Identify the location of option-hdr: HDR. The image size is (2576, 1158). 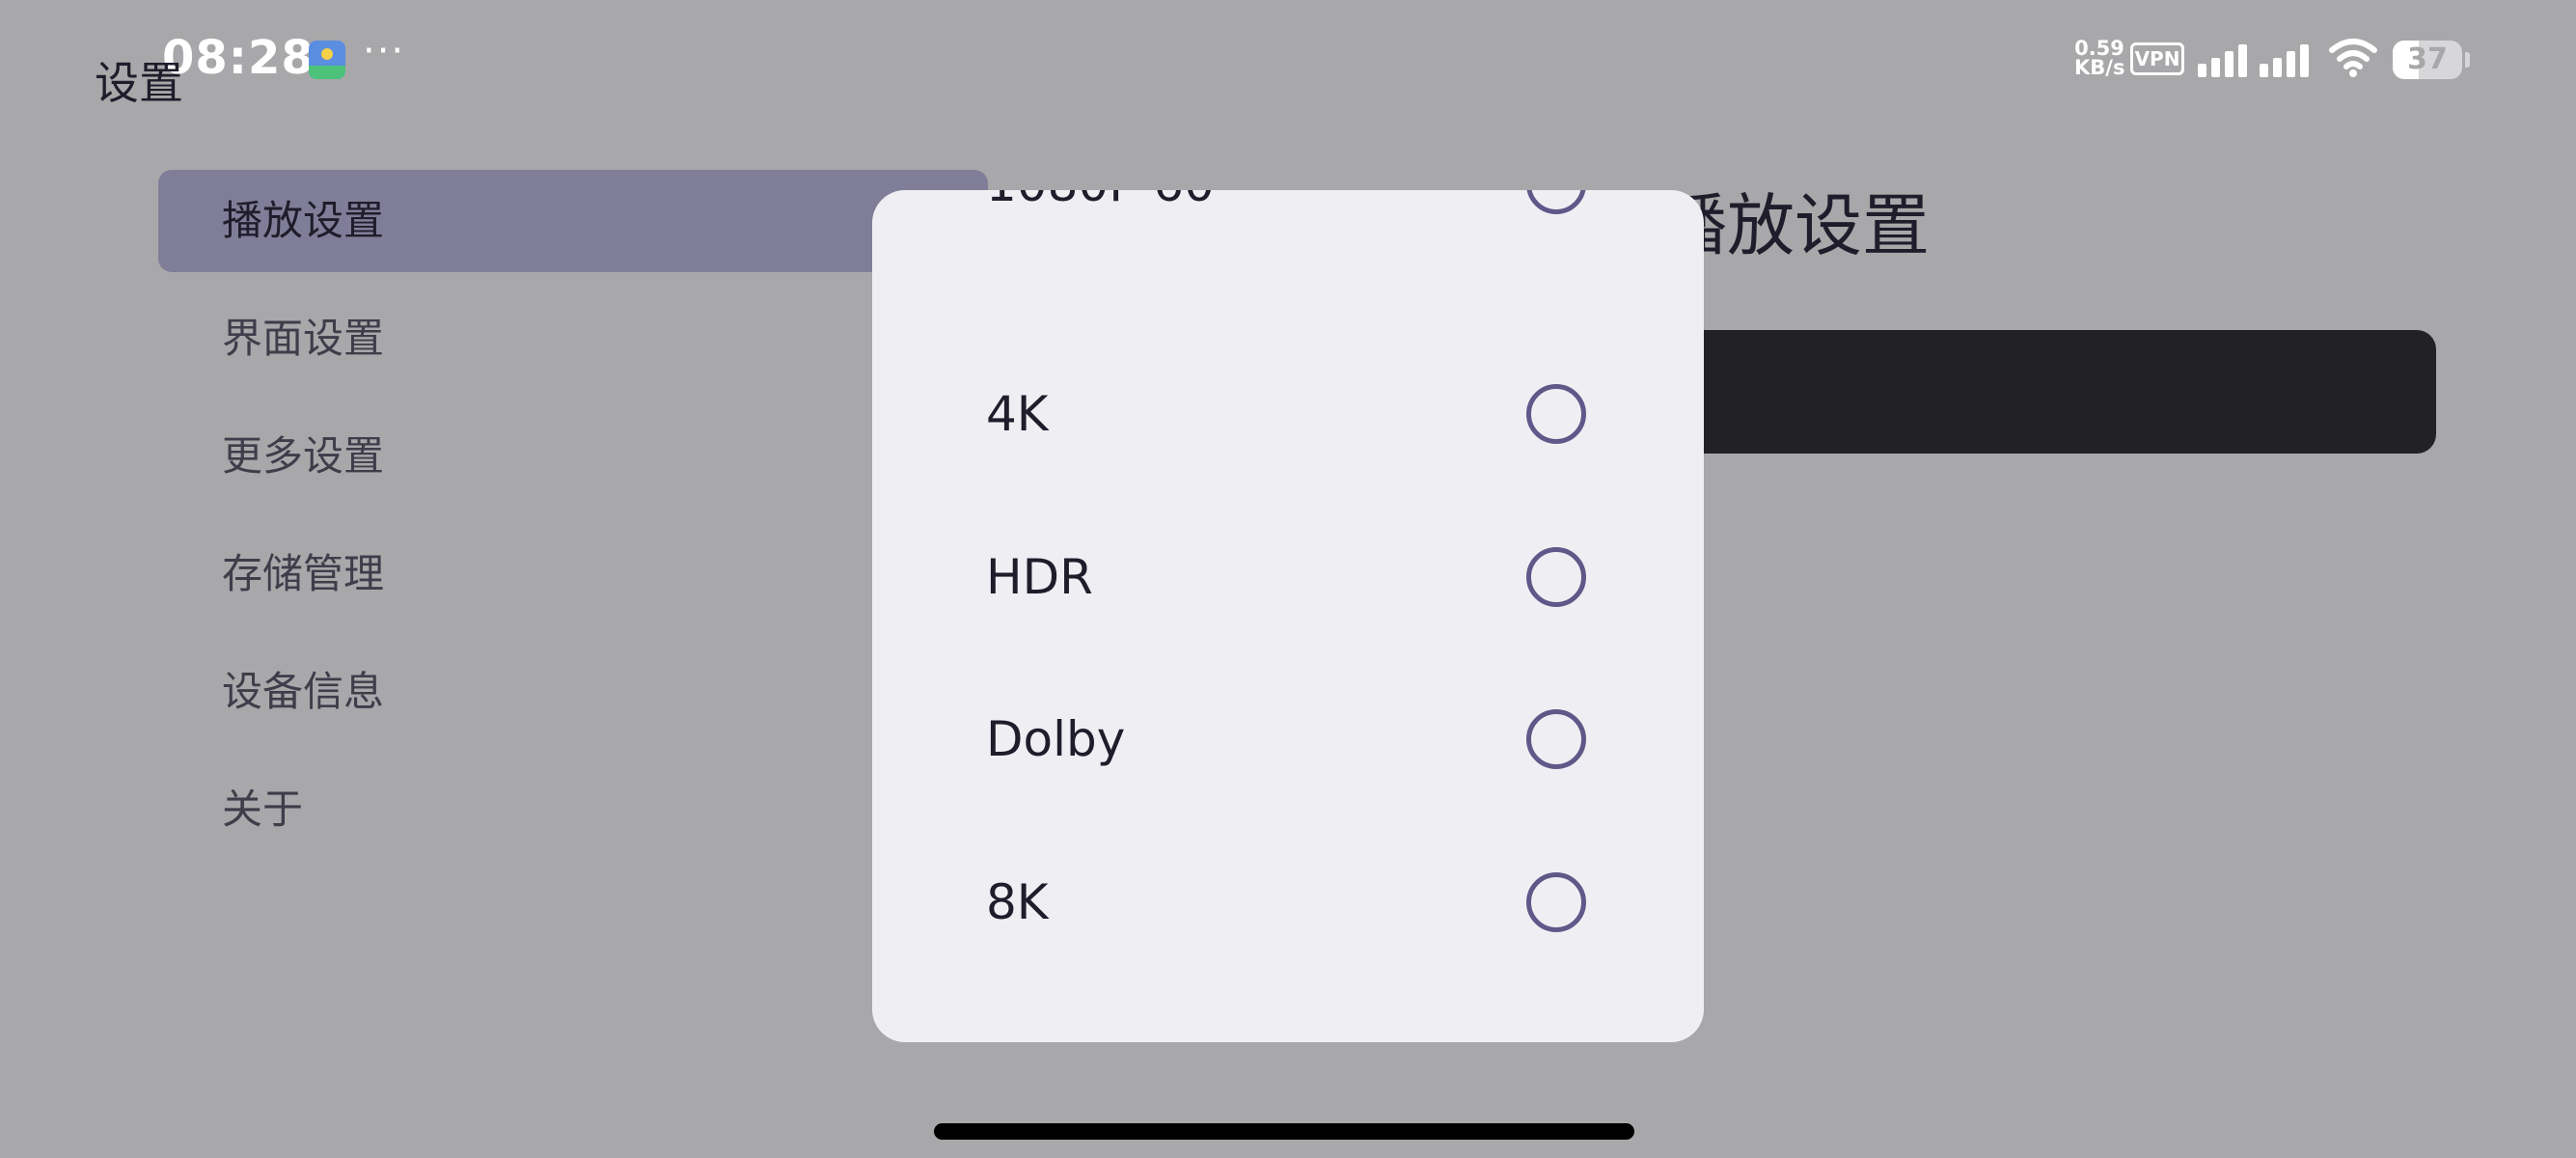
(1288, 577).